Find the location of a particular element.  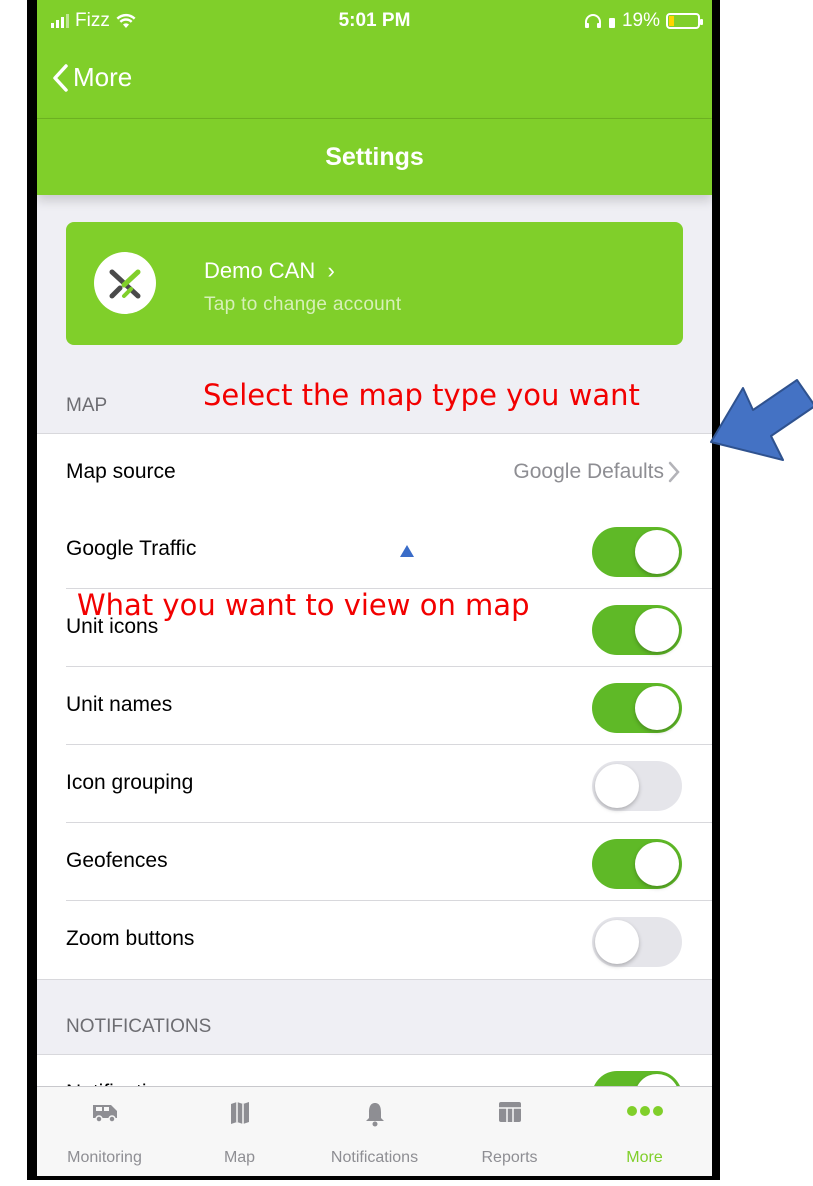

back-button: More is located at coordinates (91, 77).